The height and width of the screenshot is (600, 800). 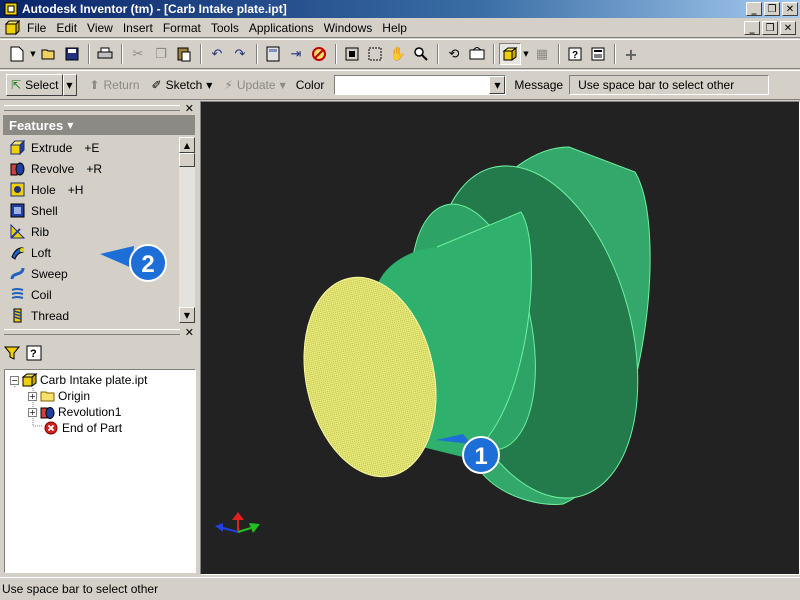 What do you see at coordinates (49, 273) in the screenshot?
I see `feature-label: Sweep` at bounding box center [49, 273].